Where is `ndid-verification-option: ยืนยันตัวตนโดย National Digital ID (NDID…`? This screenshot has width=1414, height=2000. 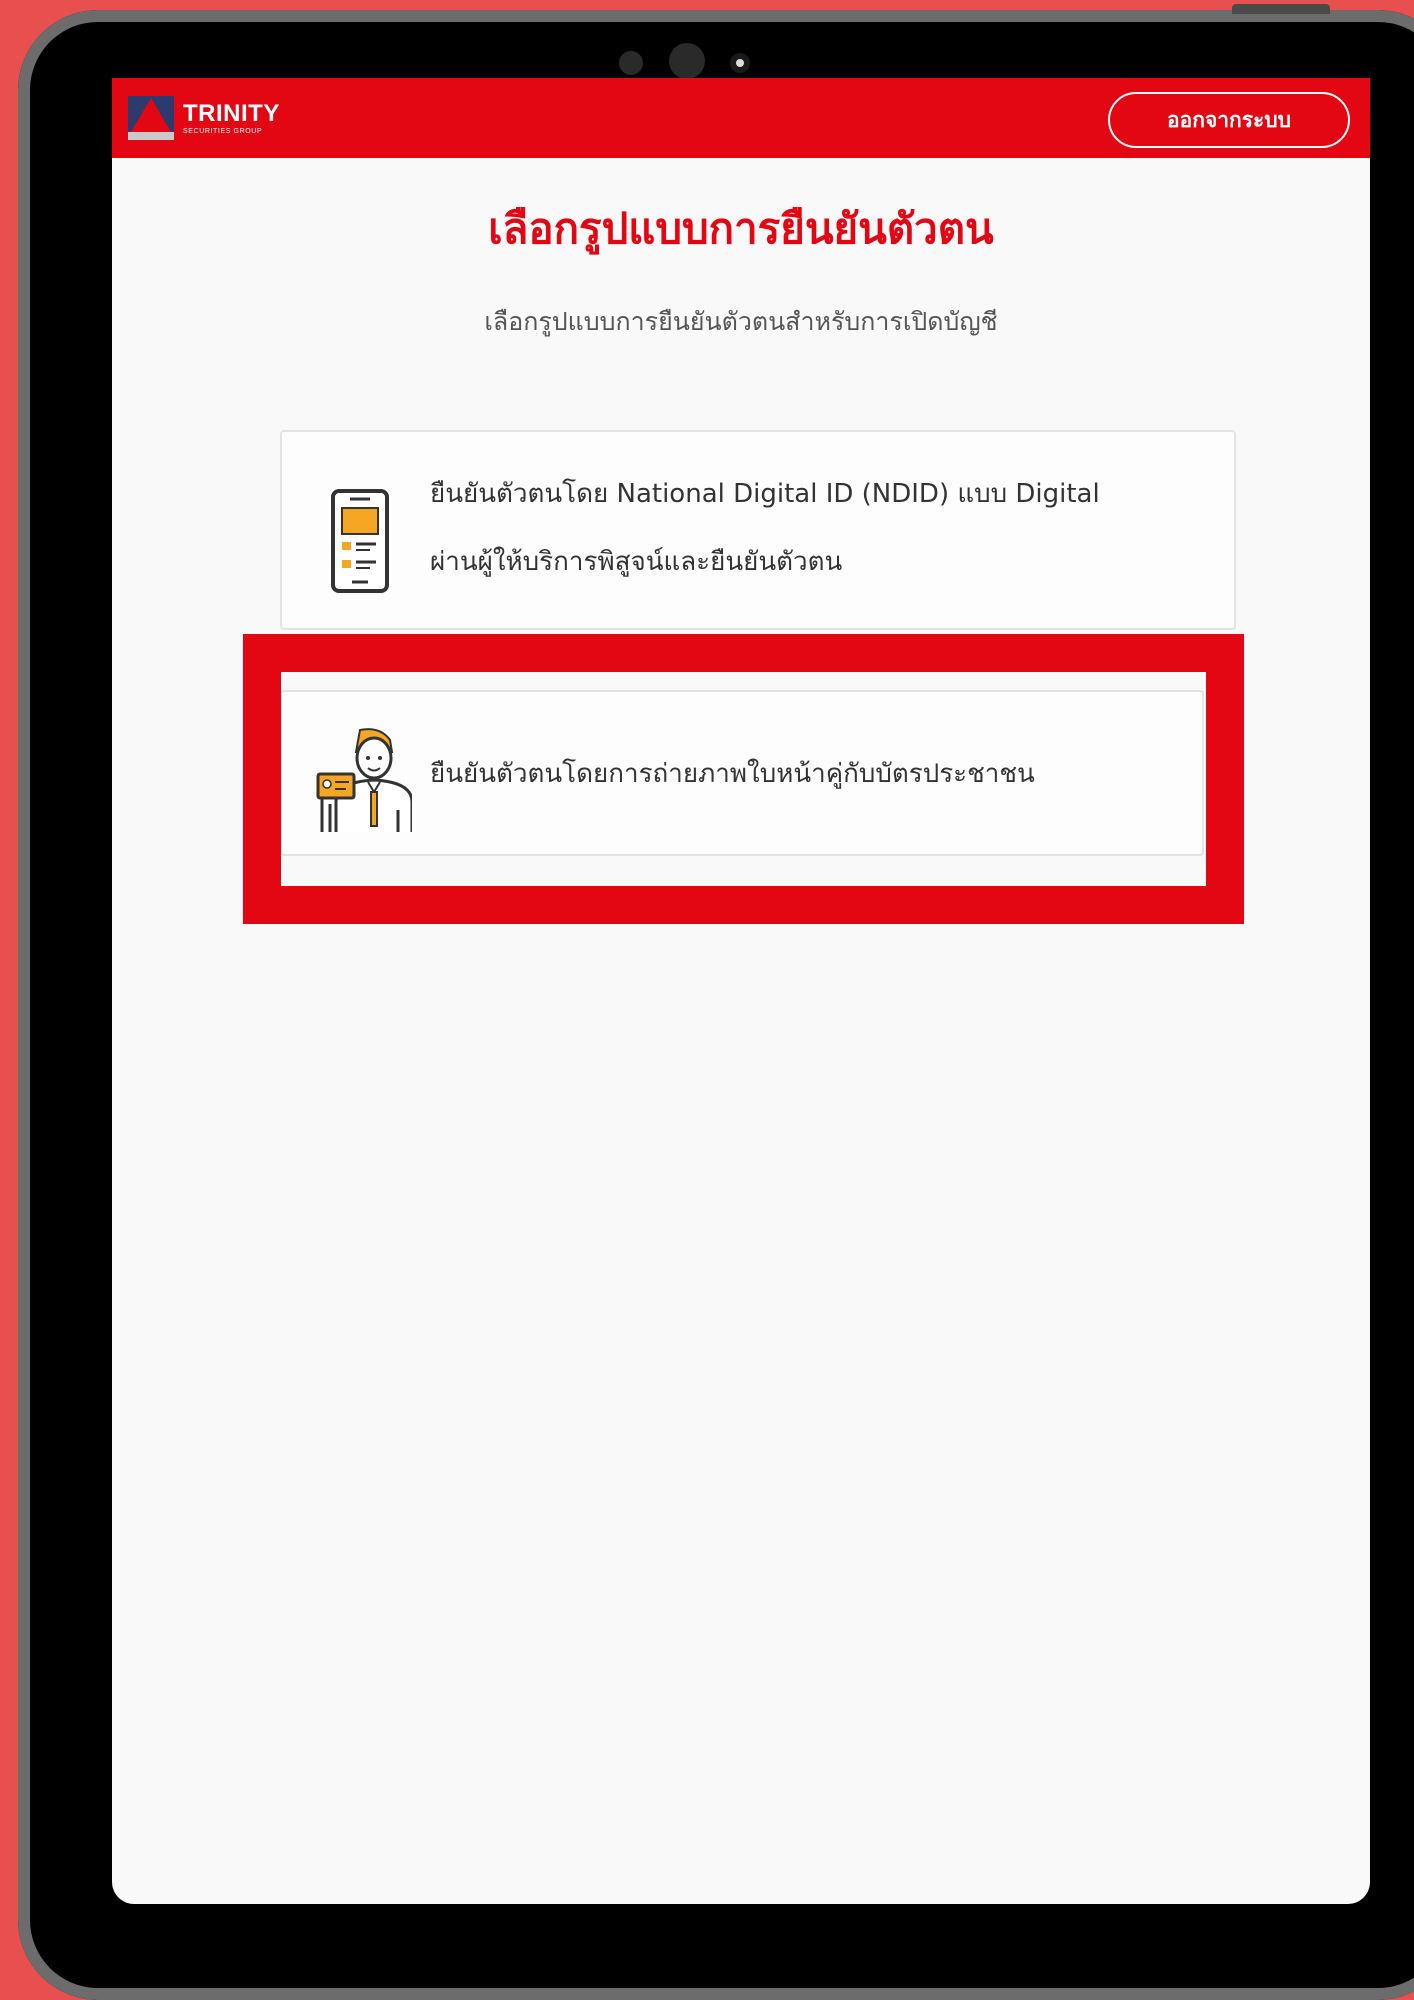
ndid-verification-option: ยืนยันตัวตนโดย National Digital ID (NDID… is located at coordinates (758, 530).